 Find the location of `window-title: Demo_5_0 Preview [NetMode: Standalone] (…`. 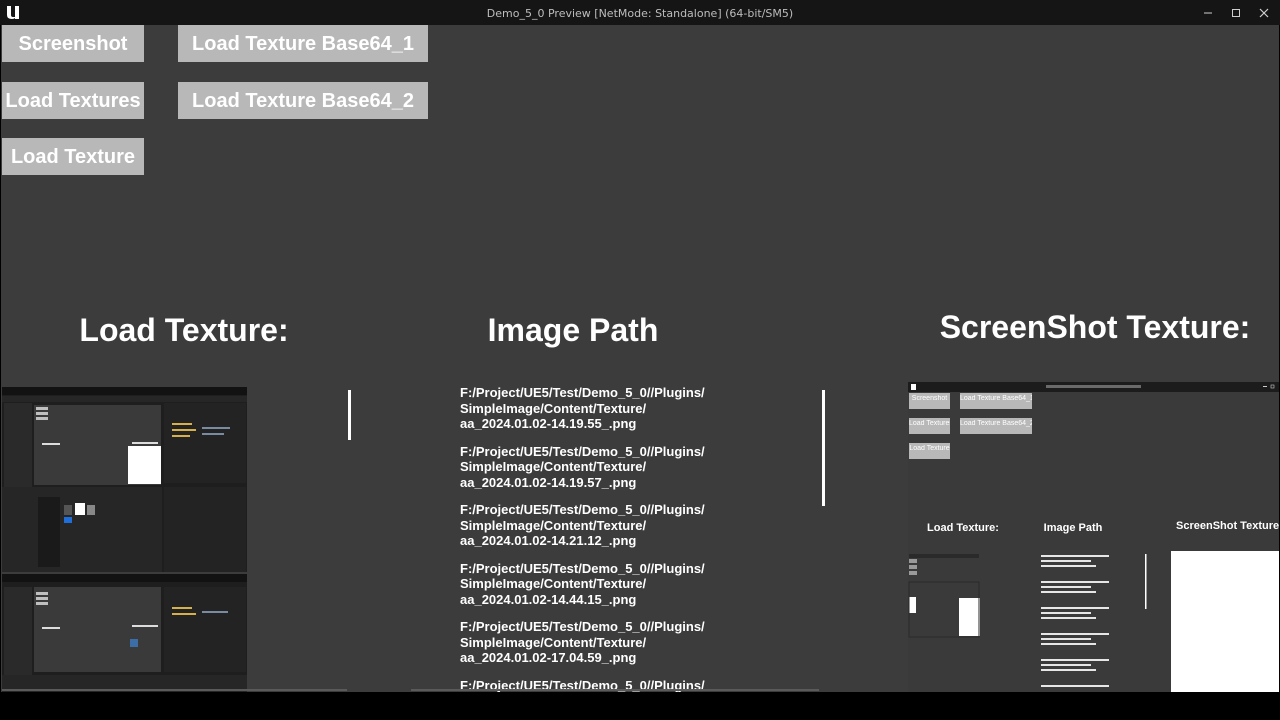

window-title: Demo_5_0 Preview [NetMode: Standalone] (… is located at coordinates (640, 13).